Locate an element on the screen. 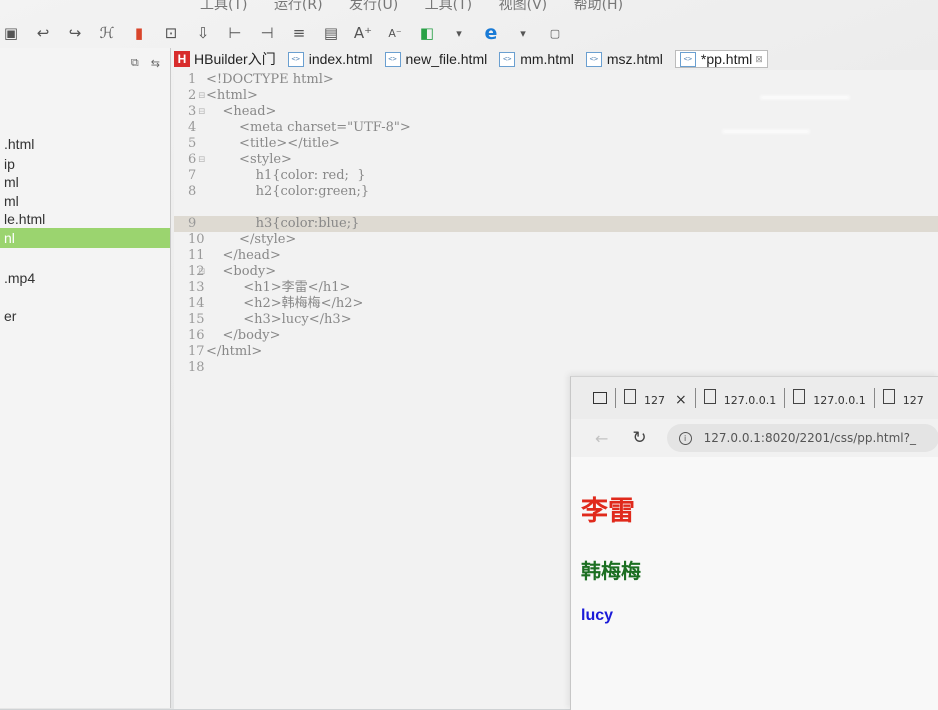 The width and height of the screenshot is (938, 710). tab-label: new_file.html is located at coordinates (446, 59).